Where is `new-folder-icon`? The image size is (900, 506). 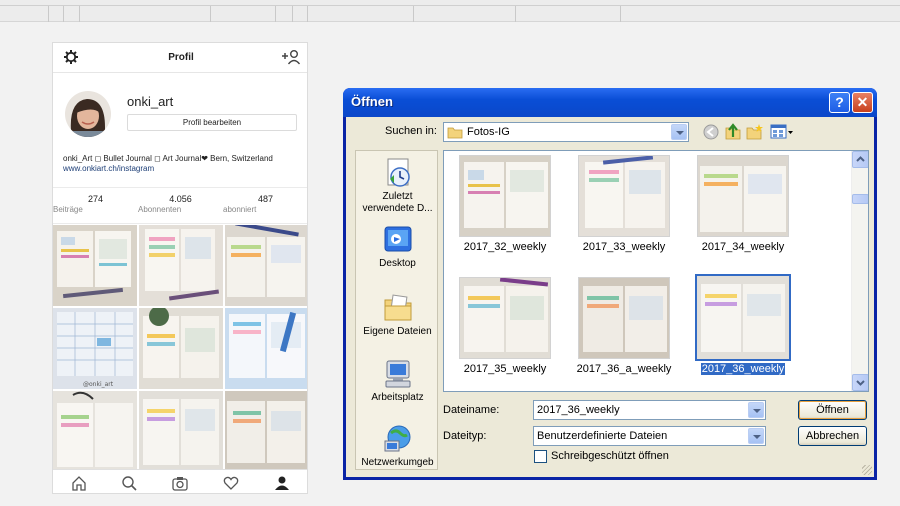
new-folder-icon is located at coordinates (755, 134).